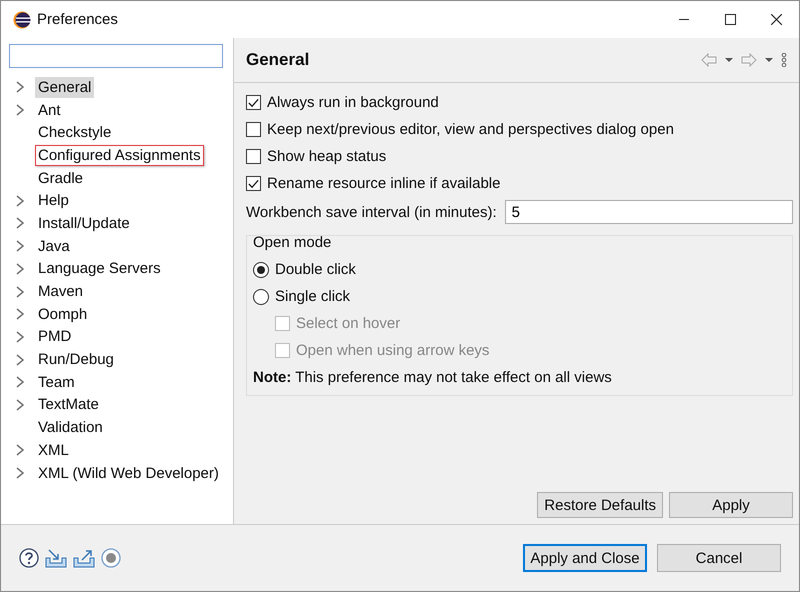  Describe the element at coordinates (60, 291) in the screenshot. I see `tree-item: Maven` at that location.